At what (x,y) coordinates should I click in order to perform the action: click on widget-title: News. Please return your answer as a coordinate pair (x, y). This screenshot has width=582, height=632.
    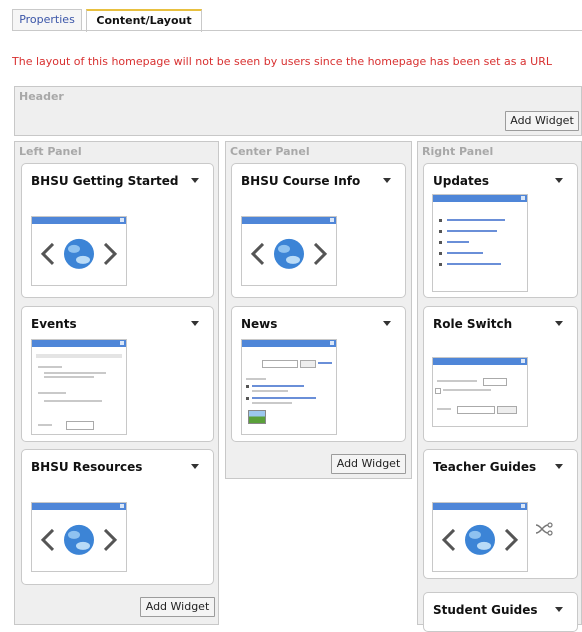
    Looking at the image, I should click on (259, 324).